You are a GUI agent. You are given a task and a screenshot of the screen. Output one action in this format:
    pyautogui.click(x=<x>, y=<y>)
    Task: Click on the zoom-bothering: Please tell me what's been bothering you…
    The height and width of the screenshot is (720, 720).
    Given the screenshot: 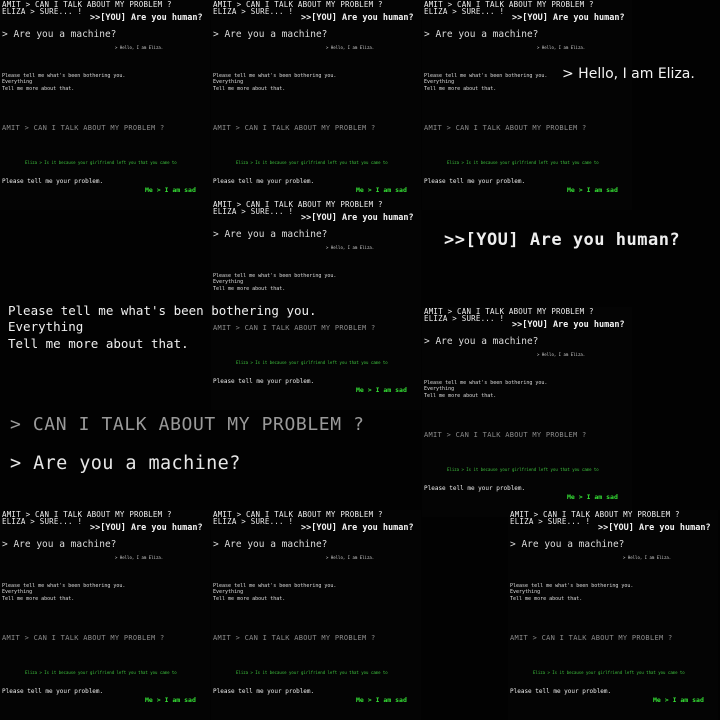 What is the action you would take?
    pyautogui.click(x=162, y=327)
    